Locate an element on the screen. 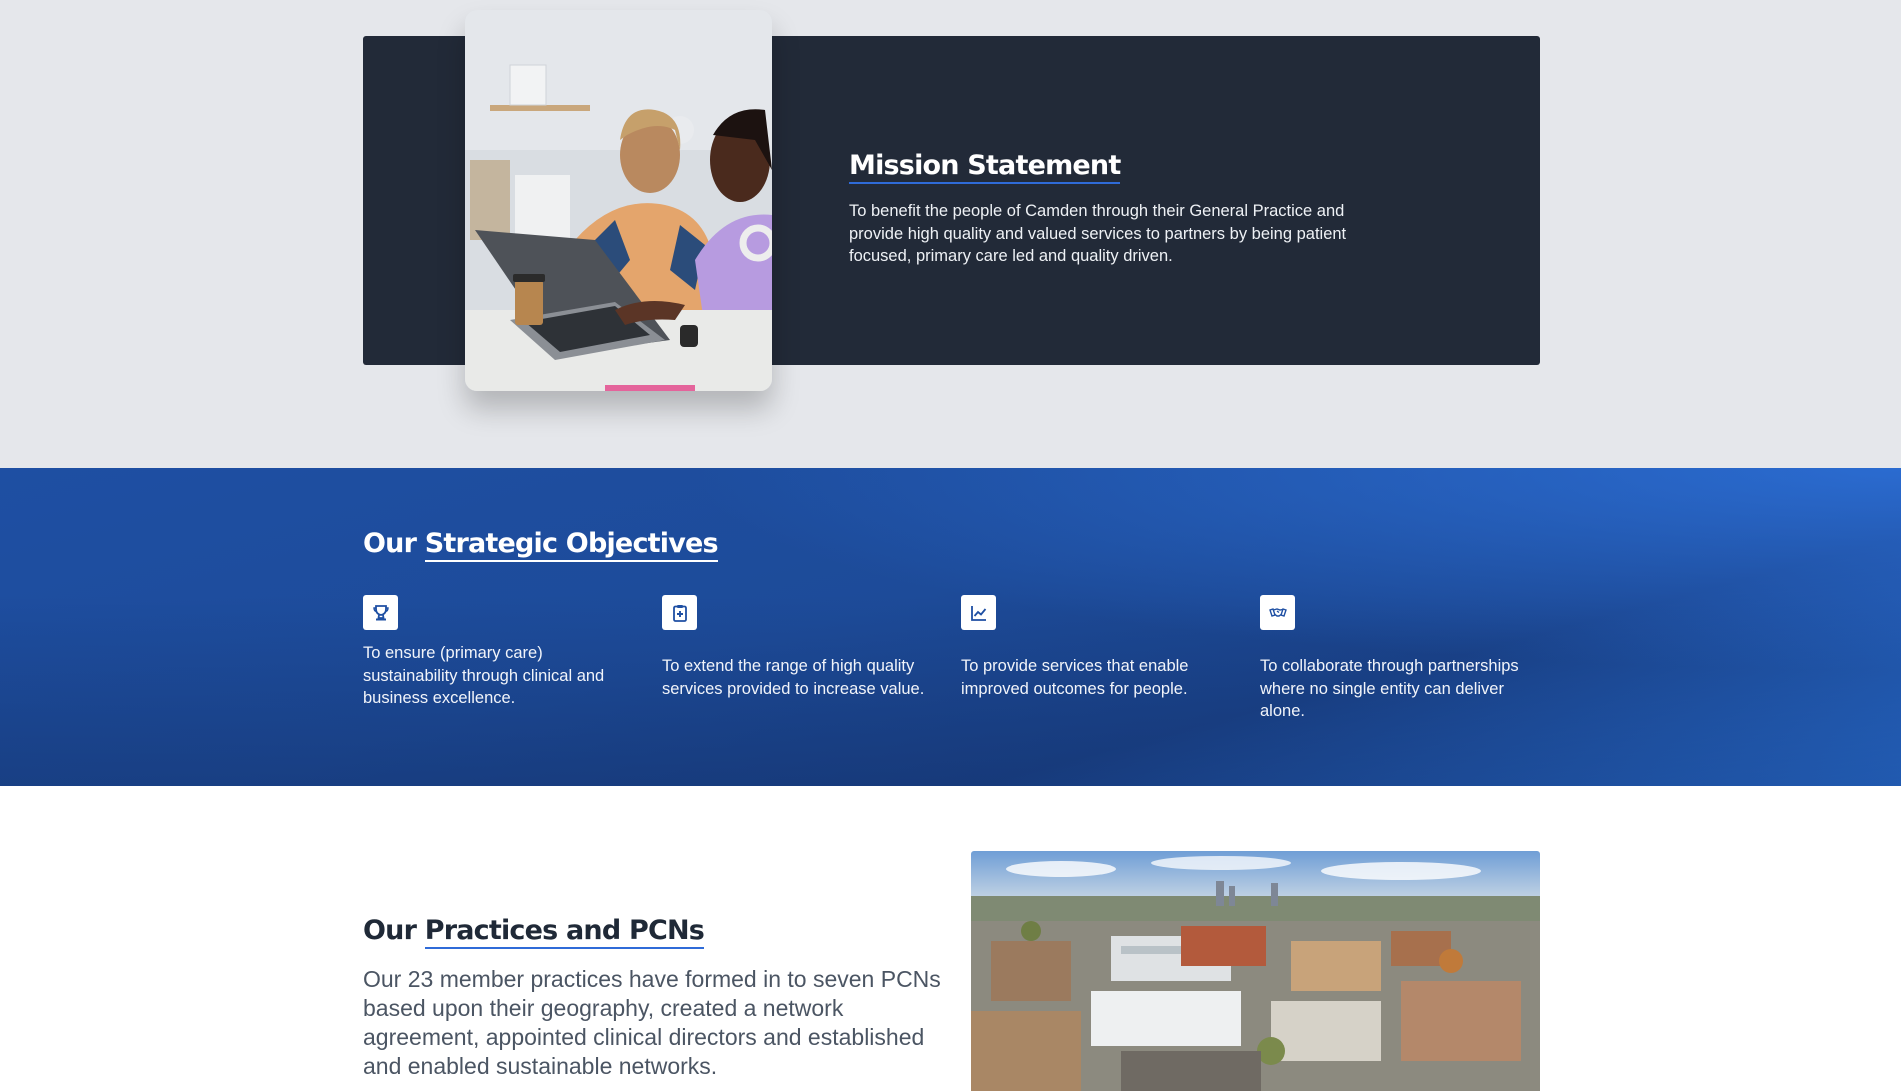 The width and height of the screenshot is (1901, 1091). clipboard-medical-icon is located at coordinates (679, 612).